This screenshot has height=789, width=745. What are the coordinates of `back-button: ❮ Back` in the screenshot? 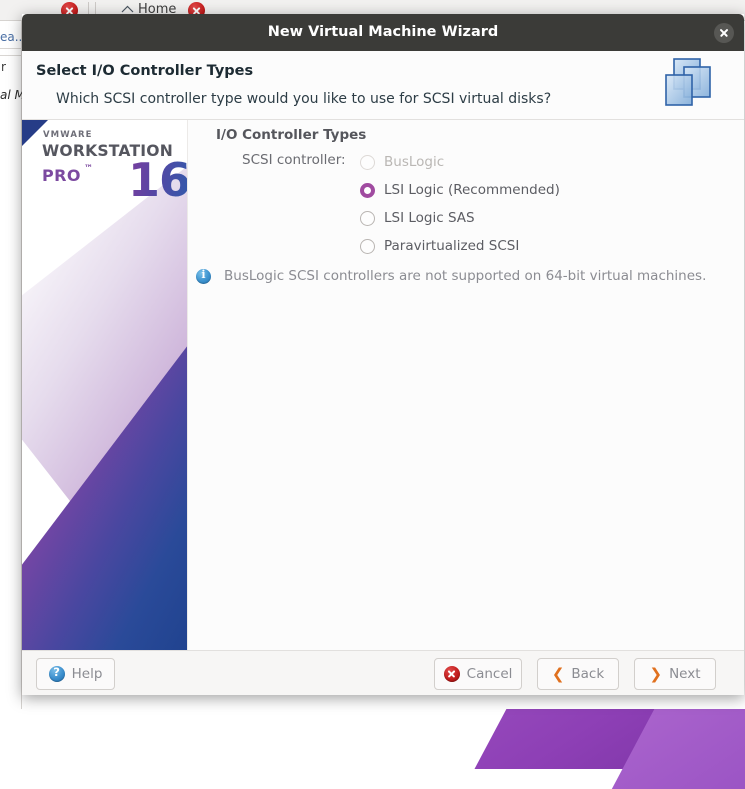 It's located at (578, 674).